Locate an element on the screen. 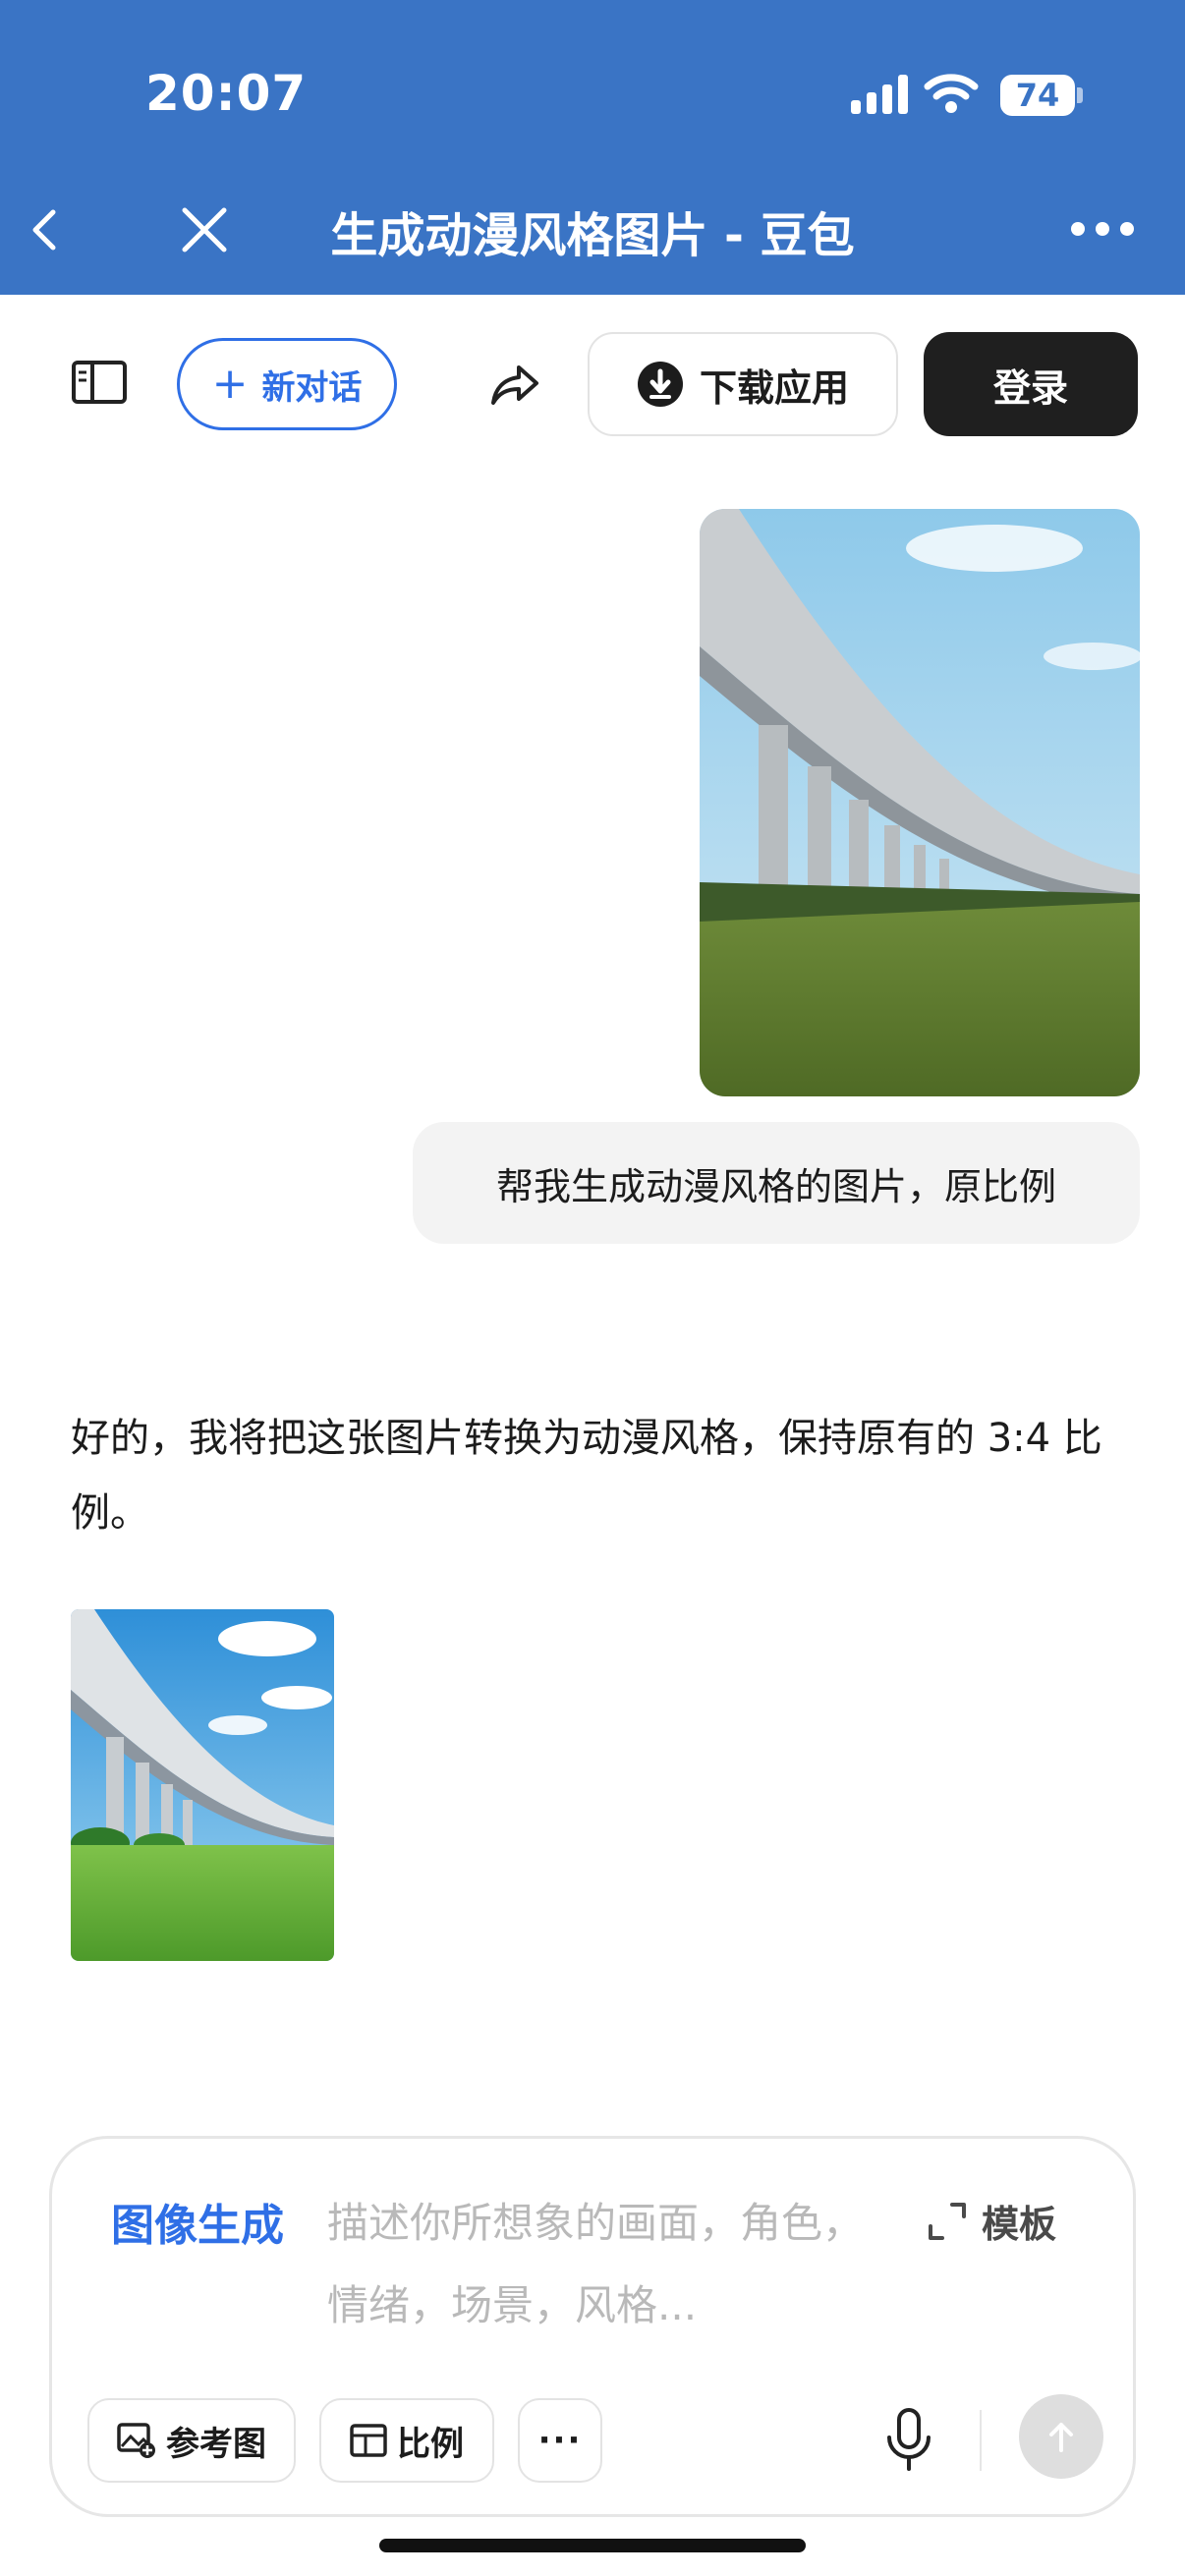 Image resolution: width=1185 pixels, height=2576 pixels. download-app-button: 下载应用 is located at coordinates (743, 384).